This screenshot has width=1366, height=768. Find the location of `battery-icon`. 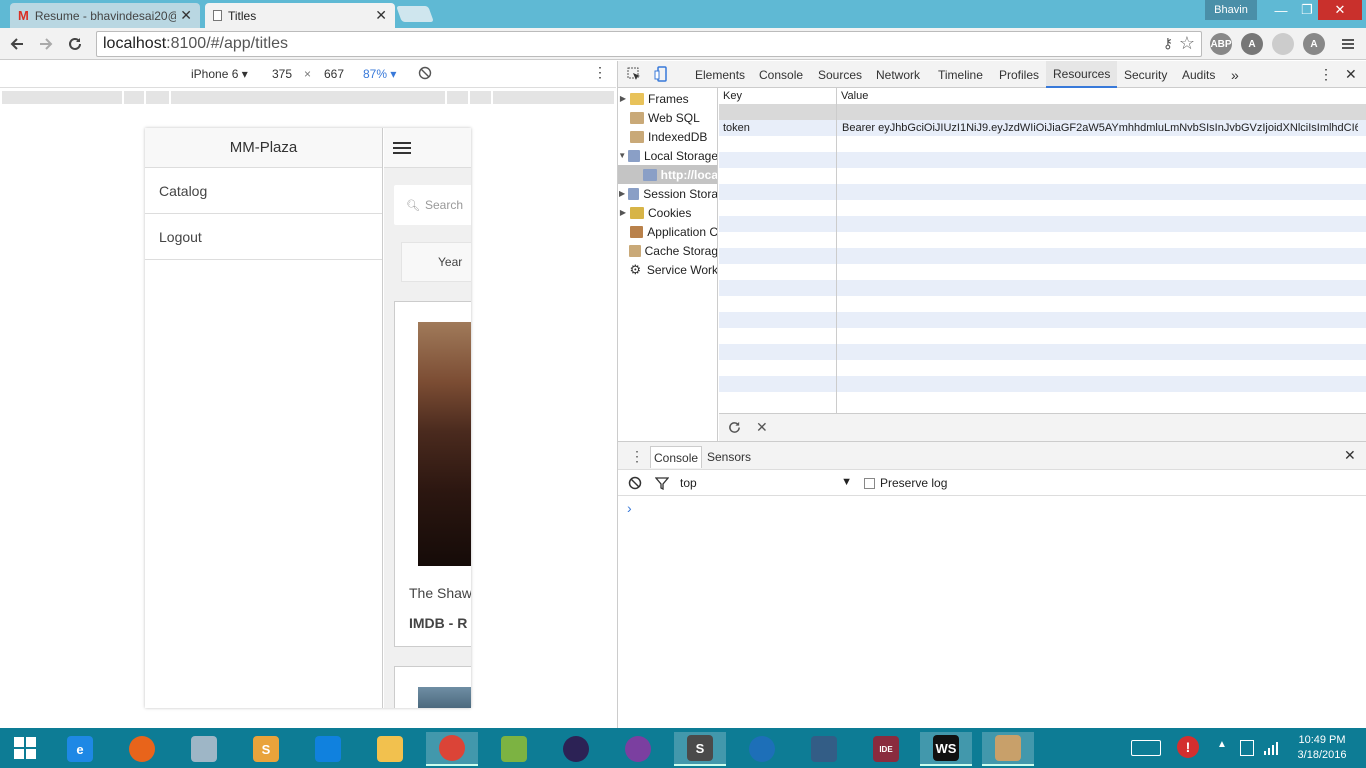

battery-icon is located at coordinates (1247, 748).